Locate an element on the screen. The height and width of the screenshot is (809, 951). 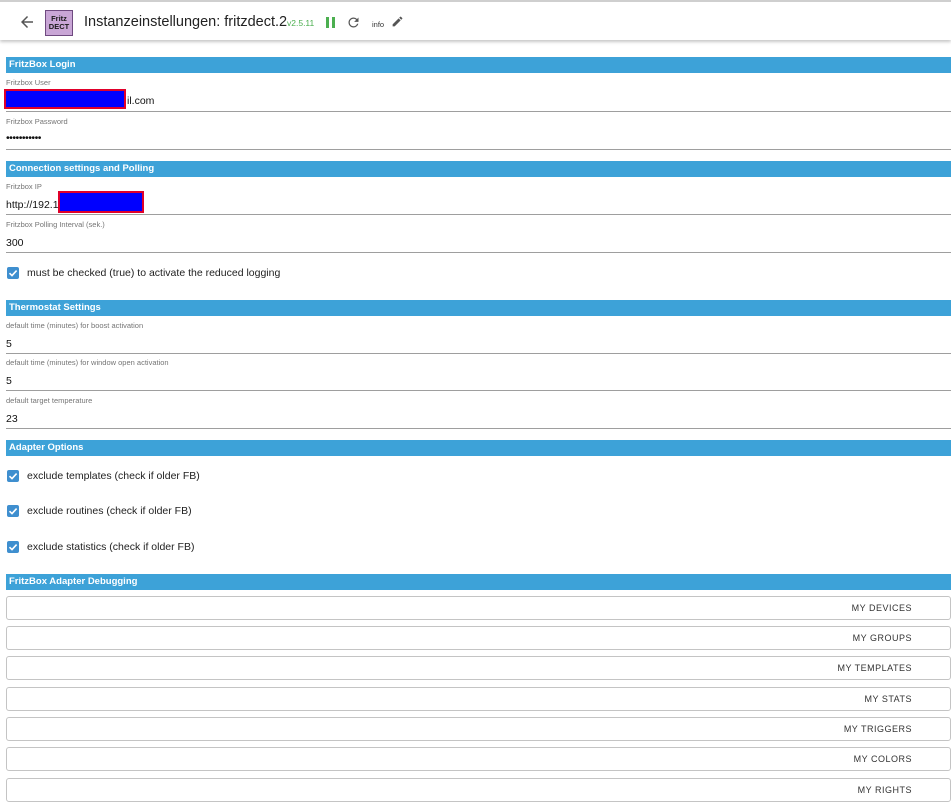
my-colors-button-label: MY COLORS is located at coordinates (882, 759).